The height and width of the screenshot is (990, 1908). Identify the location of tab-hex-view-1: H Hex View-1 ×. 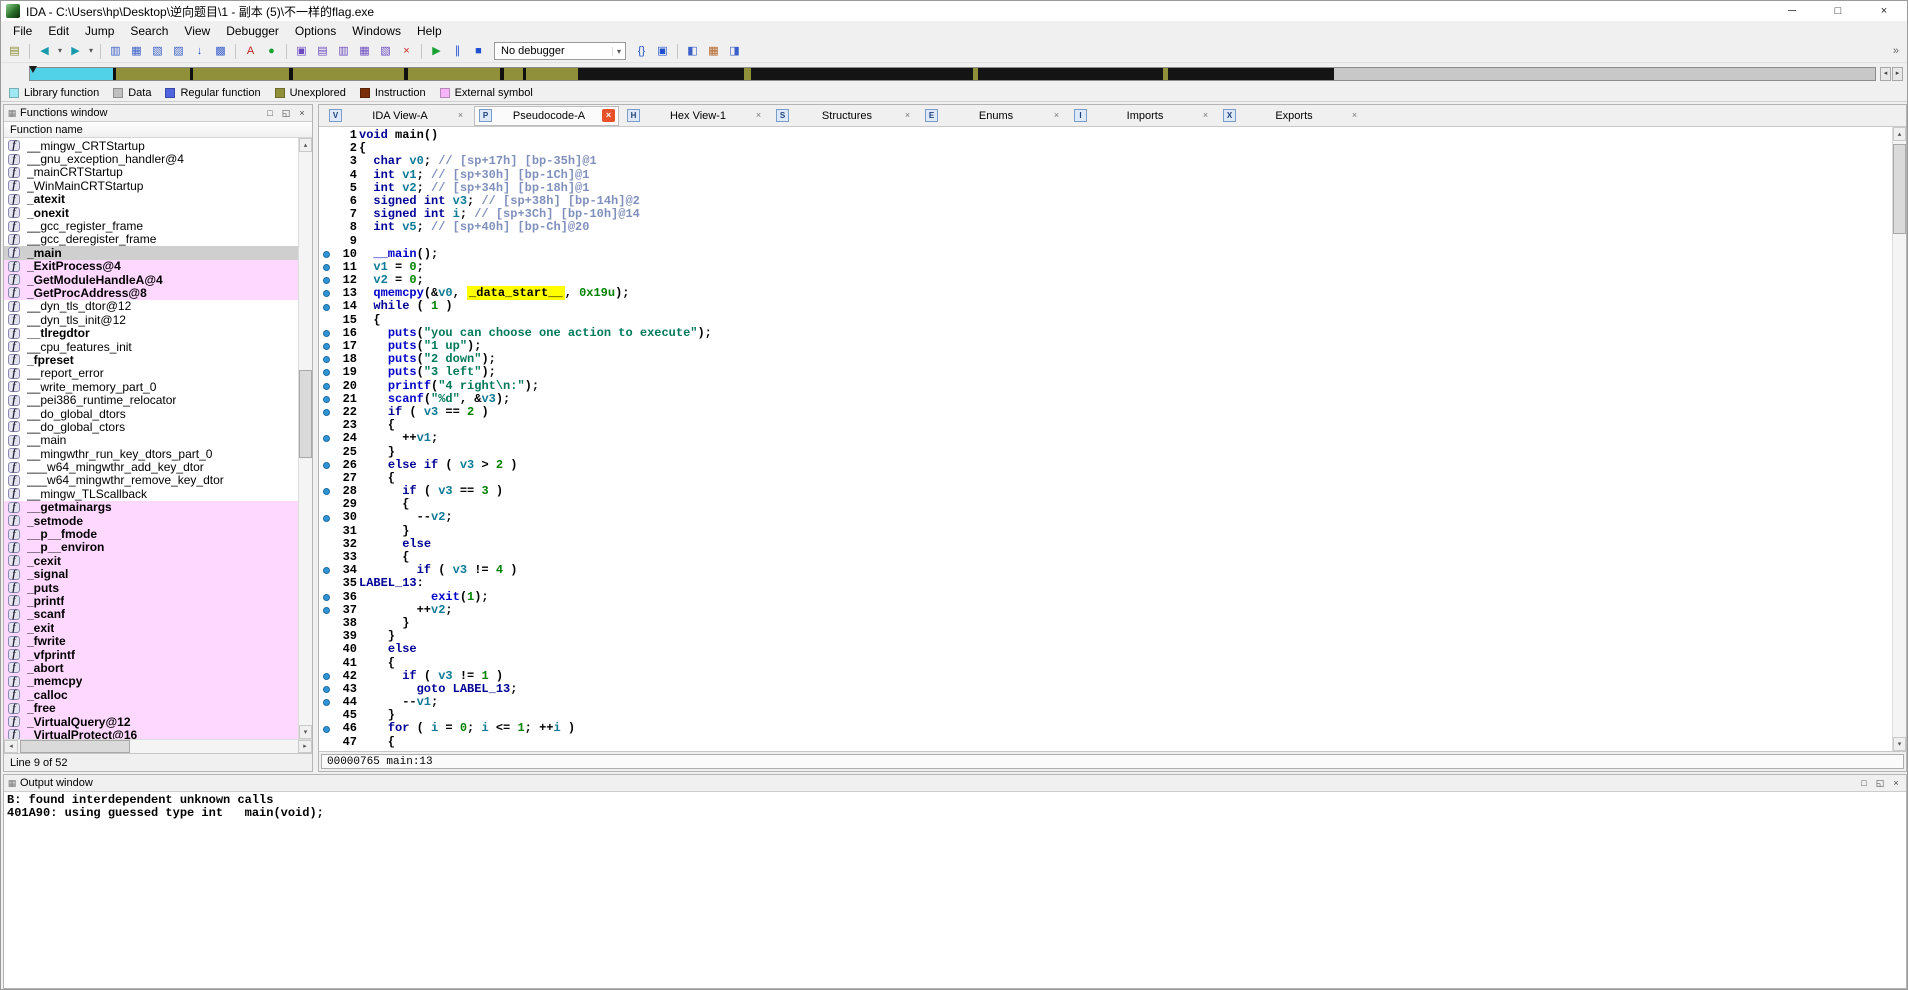
(695, 115).